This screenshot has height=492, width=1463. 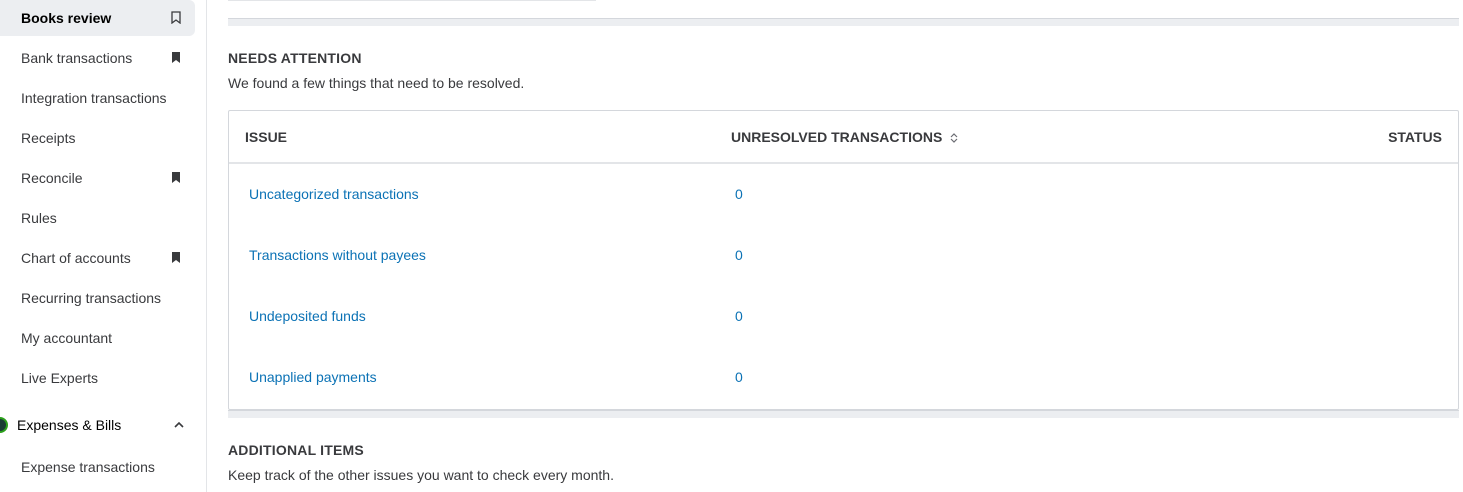 I want to click on column-header-unresolved: UNRESOLVED TRANSACTIONS, so click(x=844, y=137).